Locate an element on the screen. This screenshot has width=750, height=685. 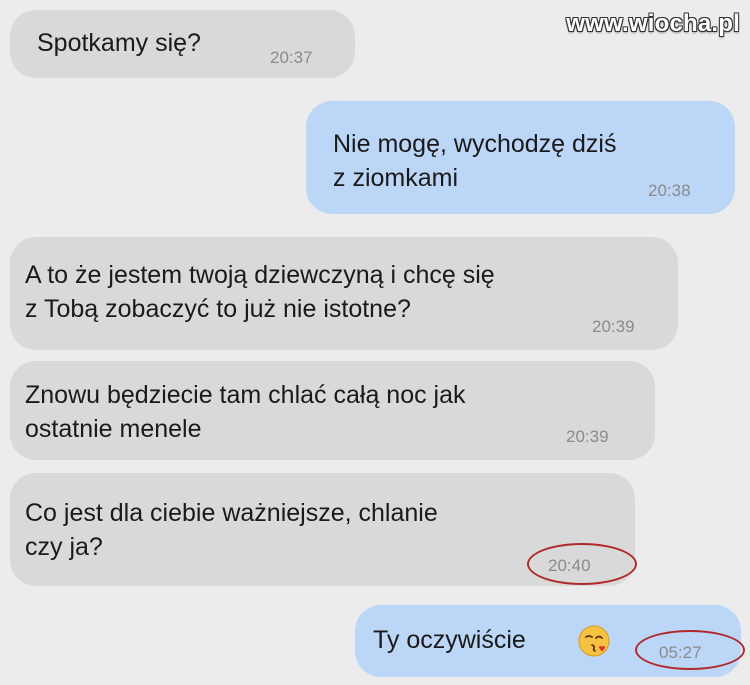
message-bubble-outgoing: Ty oczywiście 05:27 is located at coordinates (550, 641).